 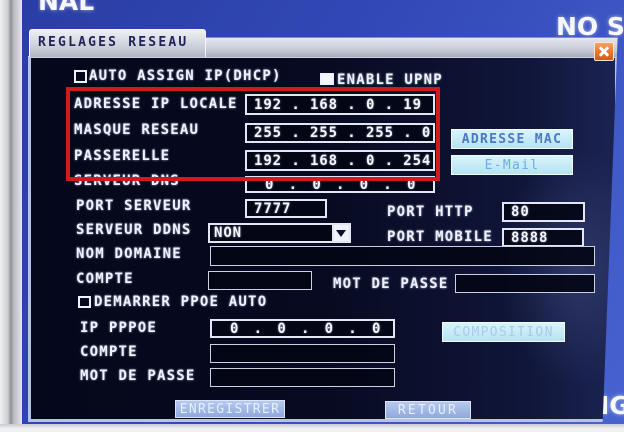 What do you see at coordinates (127, 181) in the screenshot?
I see `dns-server-label: SERVEUR DNS` at bounding box center [127, 181].